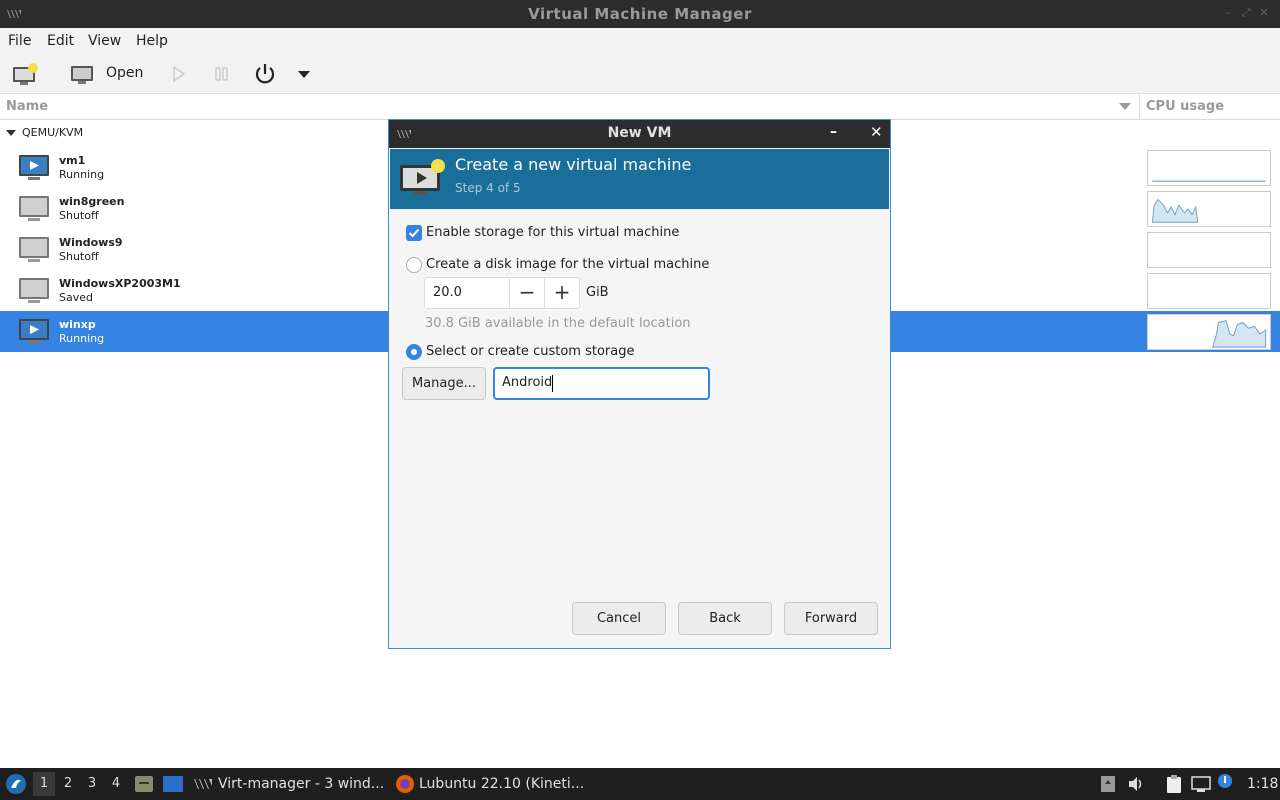 The width and height of the screenshot is (1280, 800). Describe the element at coordinates (640, 40) in the screenshot. I see `menu-bar: File Edit View Help` at that location.